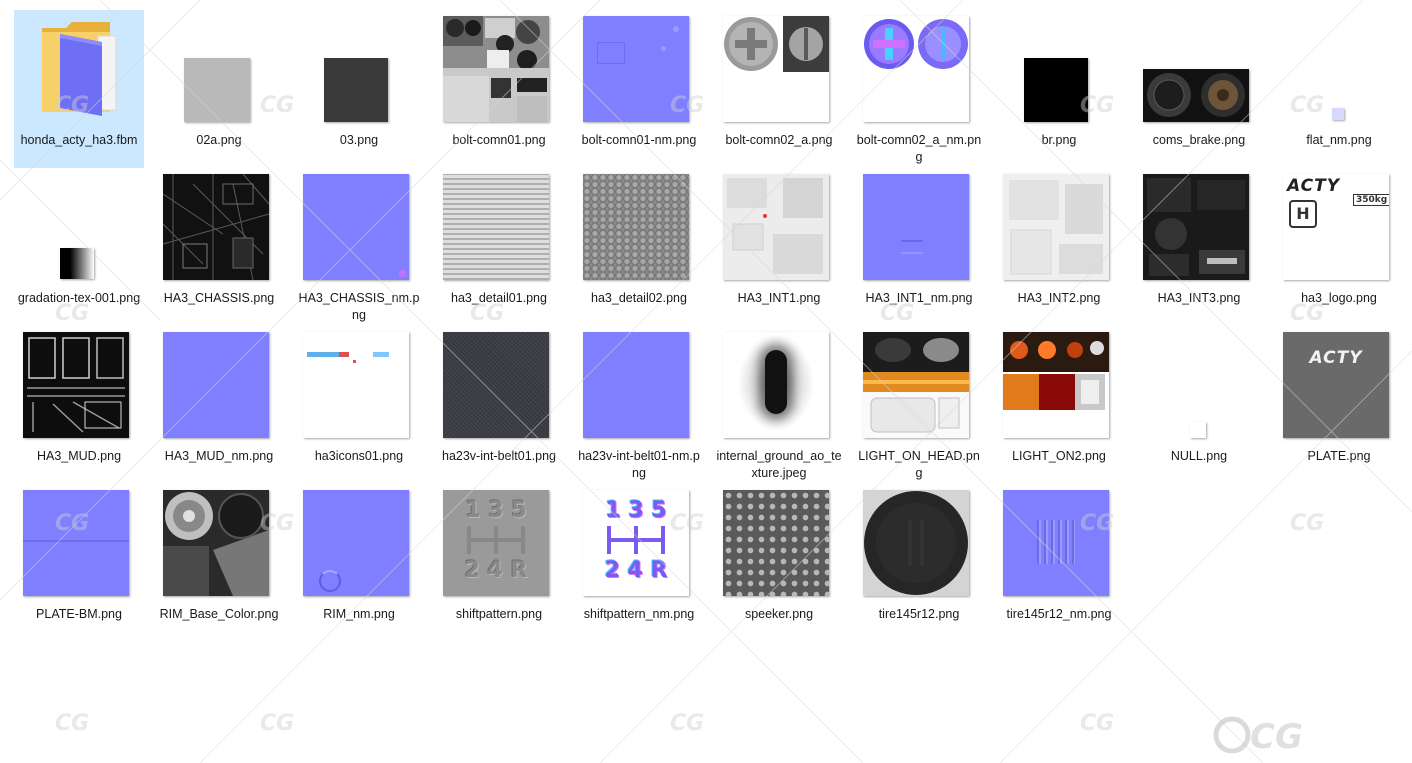 The image size is (1412, 763). What do you see at coordinates (919, 298) in the screenshot?
I see `file-name: HA3_INT1_nm.png` at bounding box center [919, 298].